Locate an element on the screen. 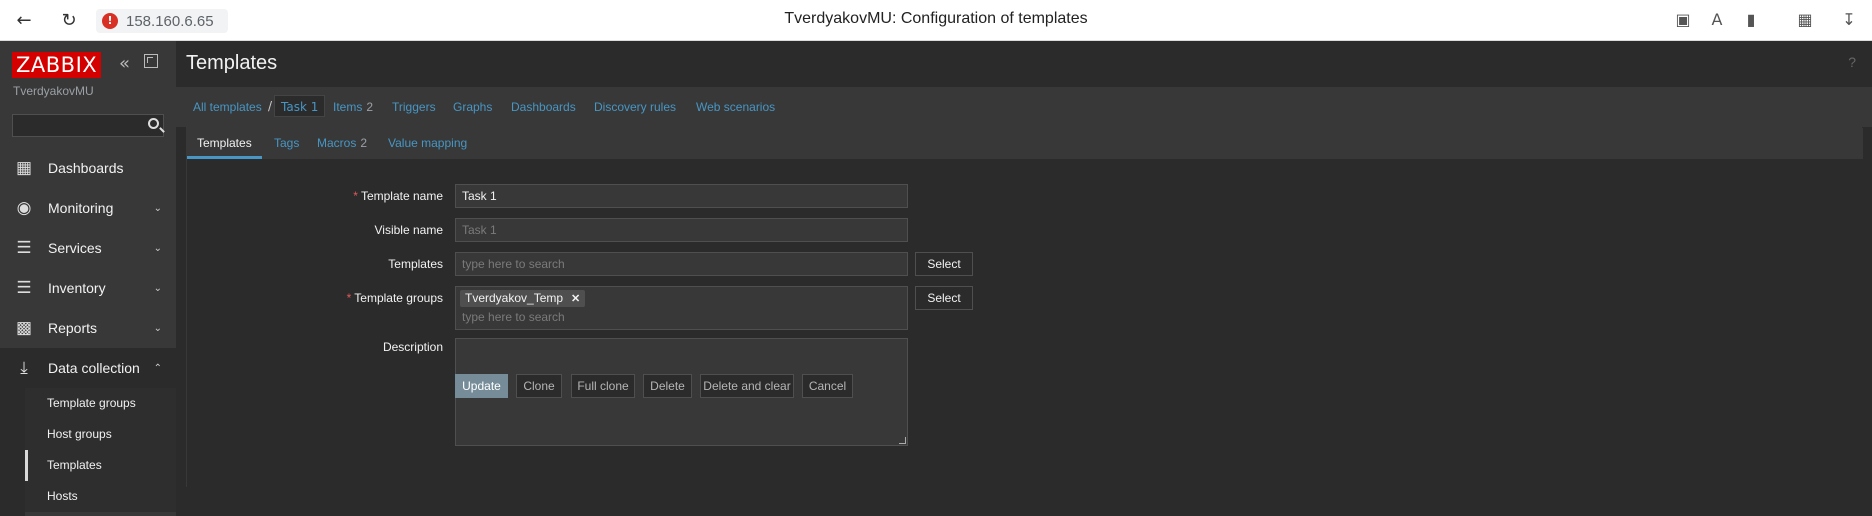 The height and width of the screenshot is (516, 1872). eye-icon: ◉ is located at coordinates (24, 207).